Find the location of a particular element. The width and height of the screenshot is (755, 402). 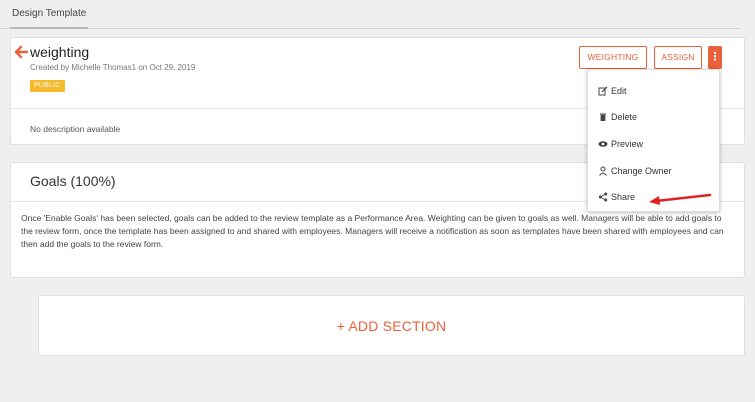

add-section-button: + ADD SECTION is located at coordinates (391, 325).